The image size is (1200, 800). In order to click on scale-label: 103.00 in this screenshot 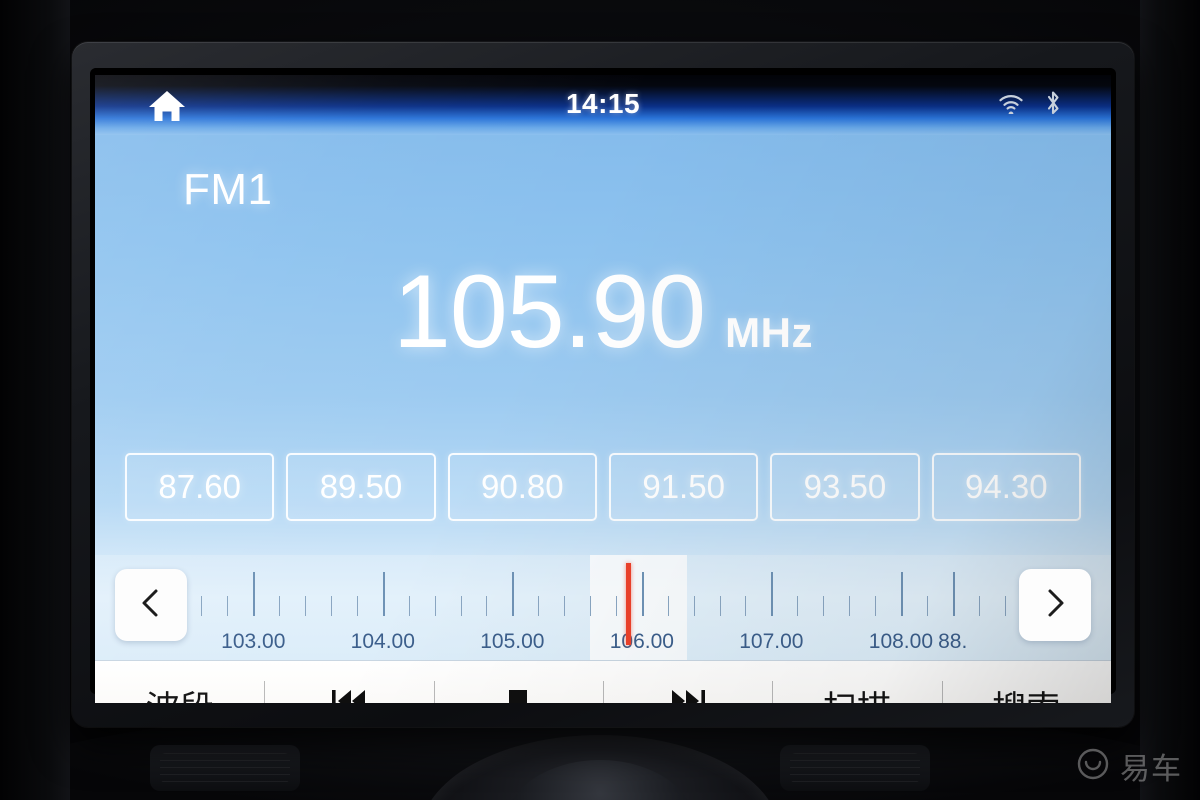, I will do `click(253, 641)`.